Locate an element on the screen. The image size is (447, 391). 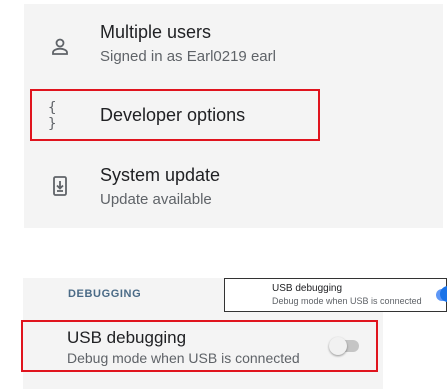
system-update-title: System update is located at coordinates (160, 175).